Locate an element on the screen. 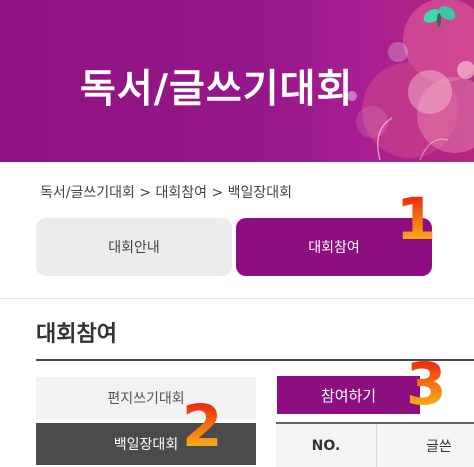  tab-contest-participation-label: 대회참여 is located at coordinates (334, 248).